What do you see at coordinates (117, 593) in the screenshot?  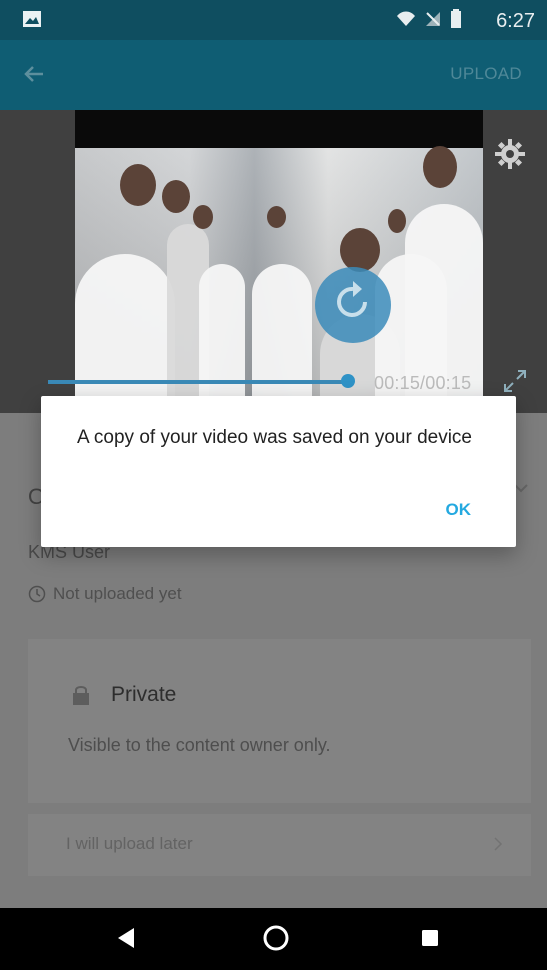 I see `upload-status-label: Not uploaded yet` at bounding box center [117, 593].